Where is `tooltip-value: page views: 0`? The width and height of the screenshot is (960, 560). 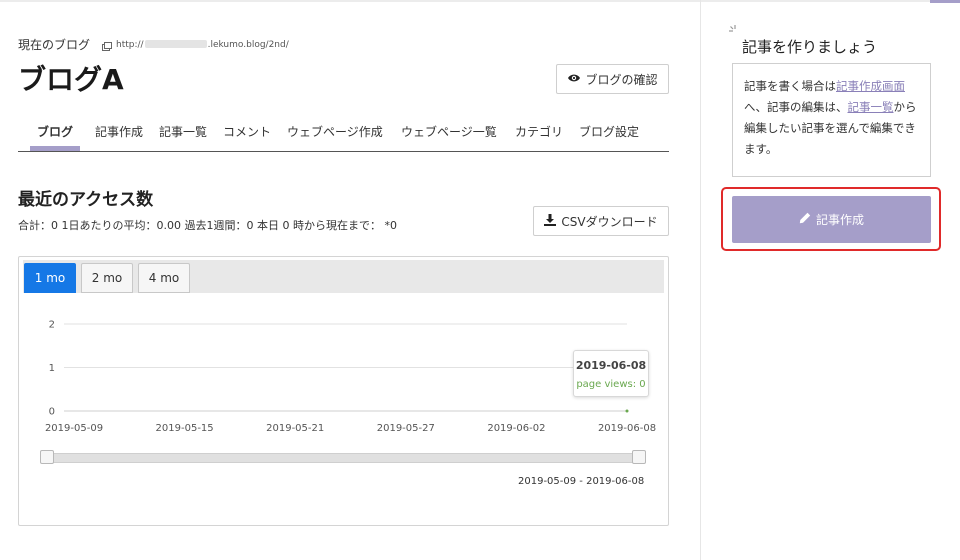
tooltip-value: page views: 0 is located at coordinates (611, 384).